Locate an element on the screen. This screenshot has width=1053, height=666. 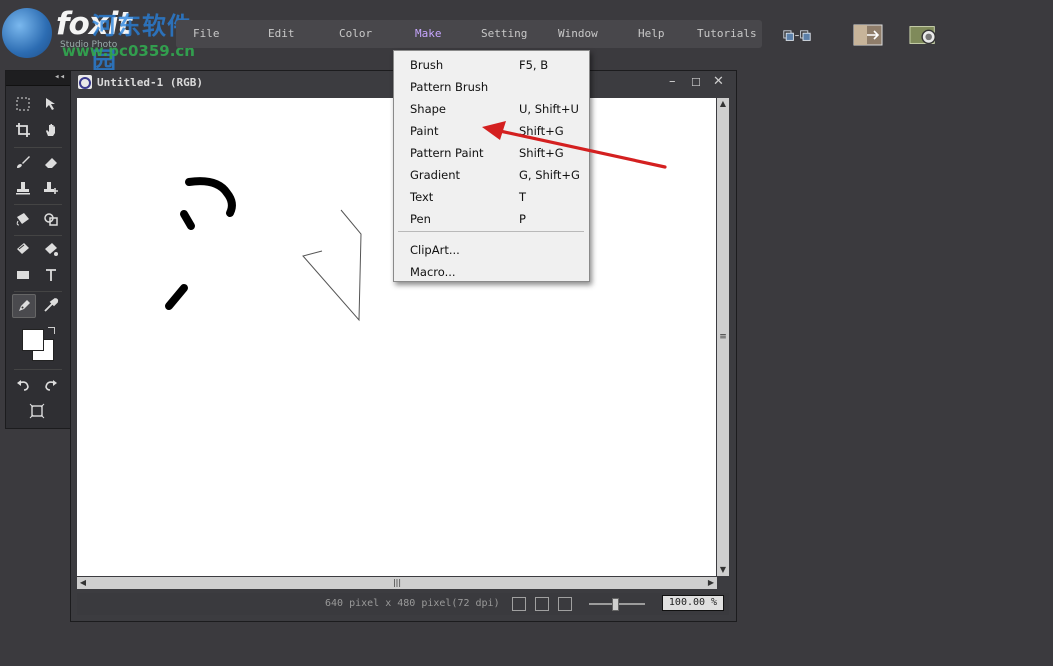
clone-stamp-icon is located at coordinates (51, 188).